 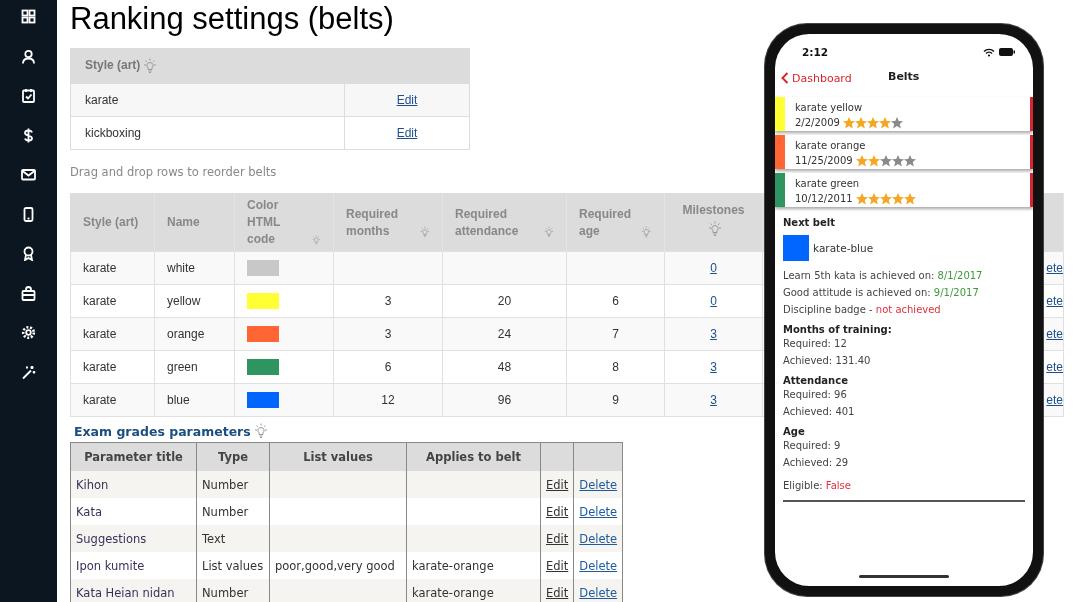 I want to click on magic-wand-icon, so click(x=28, y=372).